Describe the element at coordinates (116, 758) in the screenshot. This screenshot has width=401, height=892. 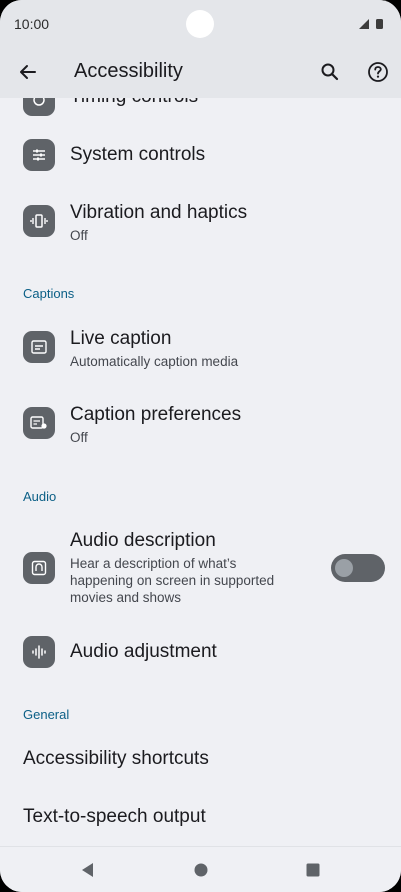
I see `list-item-title: Accessibility shortcuts` at that location.